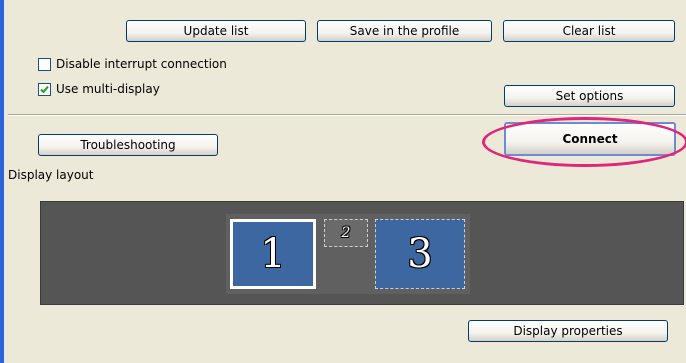 This screenshot has width=686, height=363. Describe the element at coordinates (128, 145) in the screenshot. I see `troubleshooting-button: Troubleshooting` at that location.